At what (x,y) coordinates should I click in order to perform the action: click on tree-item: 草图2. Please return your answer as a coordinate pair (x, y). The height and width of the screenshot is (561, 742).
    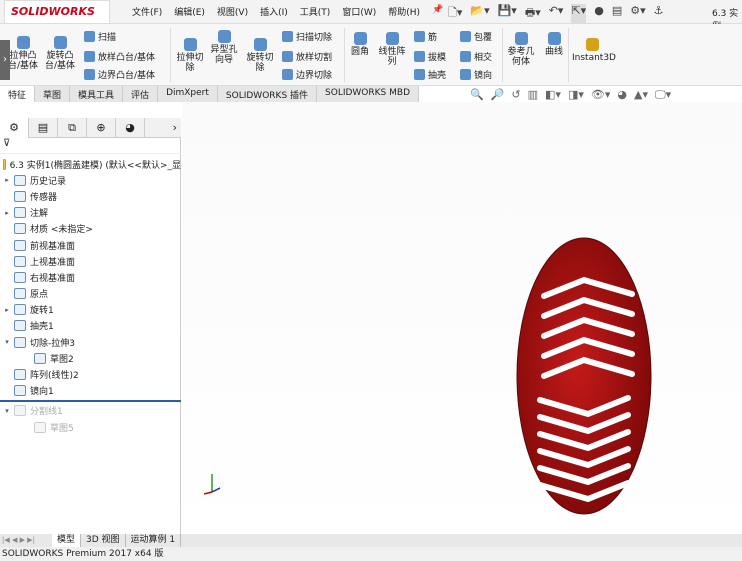
    Looking at the image, I should click on (90, 358).